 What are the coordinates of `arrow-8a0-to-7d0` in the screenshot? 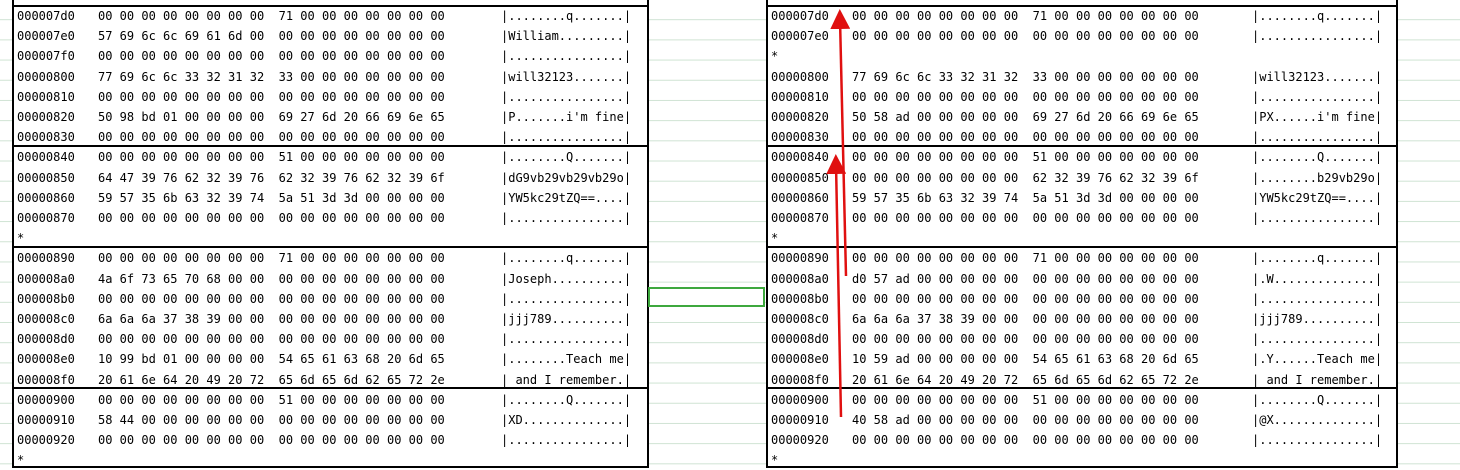 It's located at (840, 143).